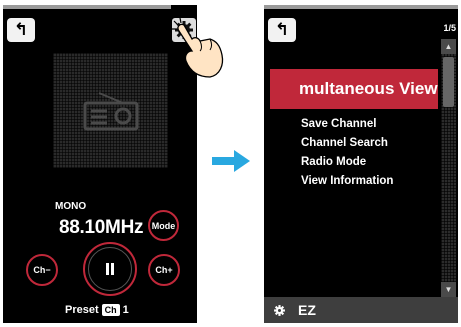 The image size is (461, 327). I want to click on audio-mode-label: MONO, so click(71, 206).